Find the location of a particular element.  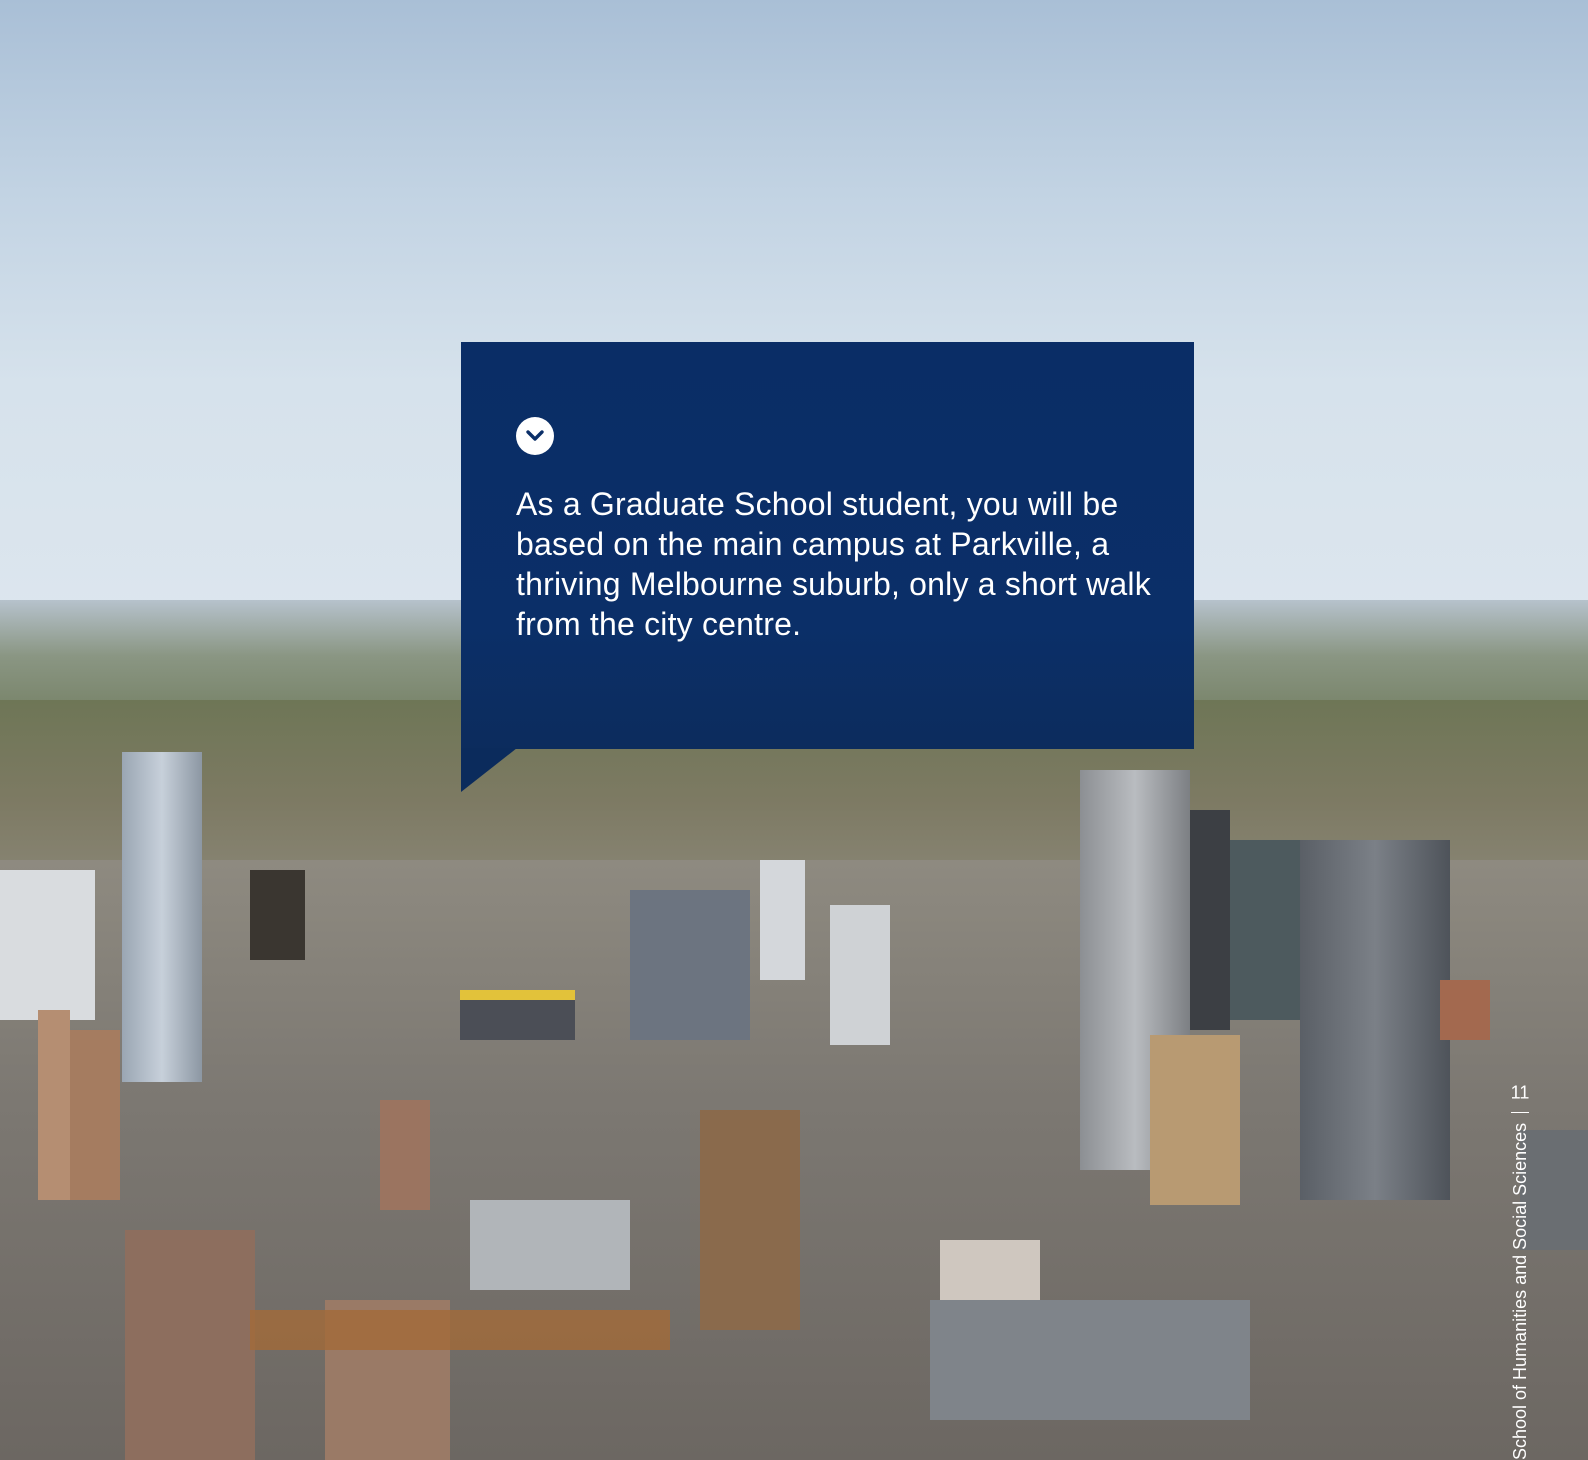

chevron-down-icon is located at coordinates (535, 435).